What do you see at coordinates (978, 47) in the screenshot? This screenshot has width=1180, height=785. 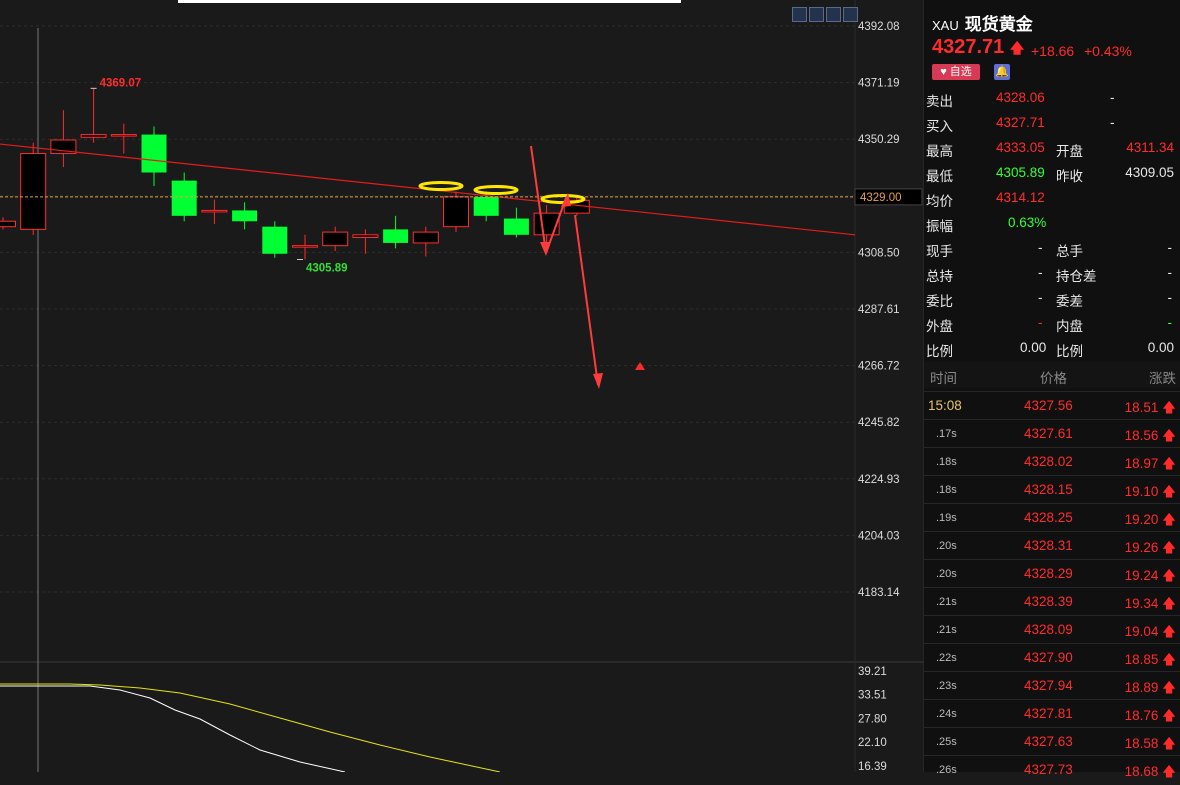 I see `last-price: 4327.71 🡅` at bounding box center [978, 47].